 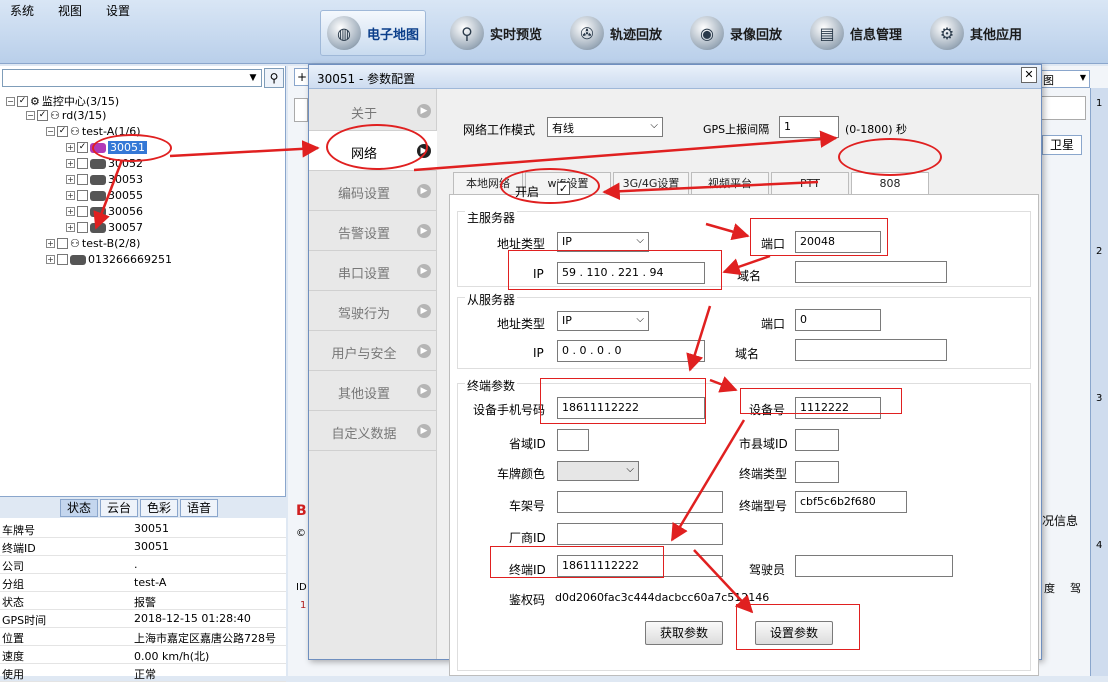 What do you see at coordinates (79, 508) in the screenshot?
I see `tab-status: 状态` at bounding box center [79, 508].